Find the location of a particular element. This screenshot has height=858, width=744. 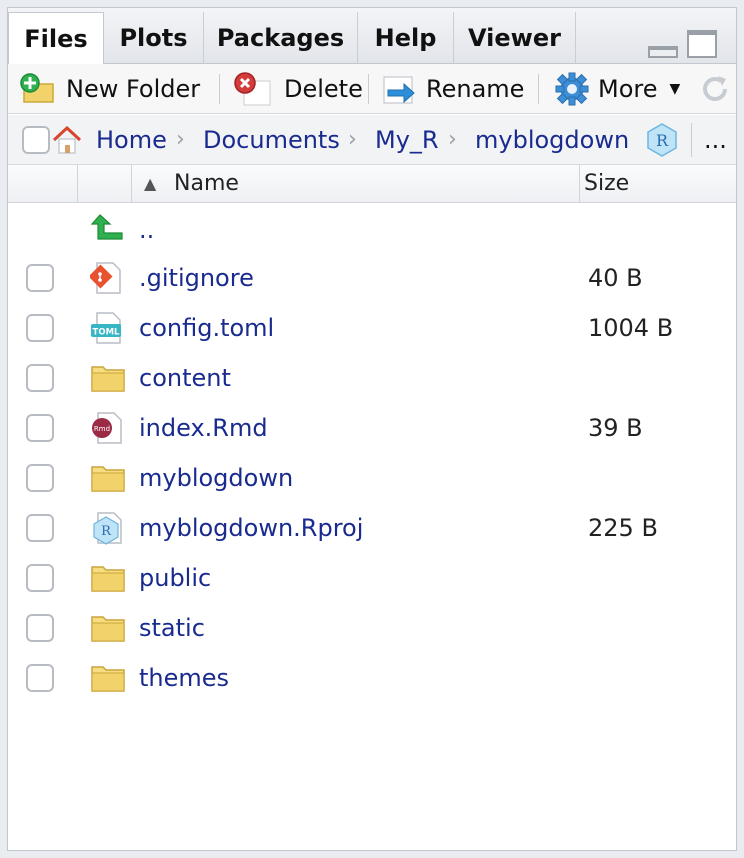

svg-text: TOML is located at coordinates (106, 333).